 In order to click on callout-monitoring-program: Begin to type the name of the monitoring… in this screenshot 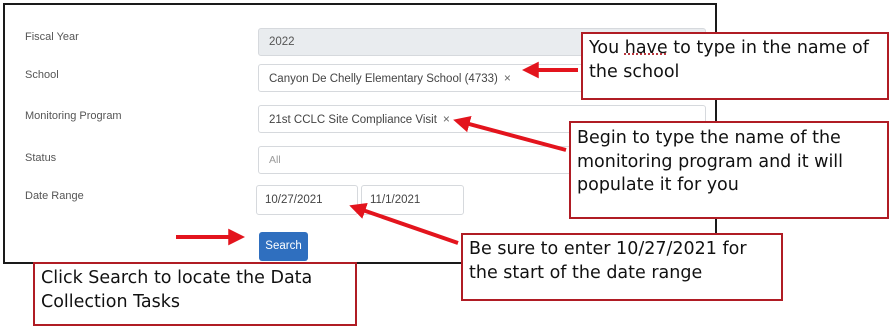, I will do `click(729, 170)`.